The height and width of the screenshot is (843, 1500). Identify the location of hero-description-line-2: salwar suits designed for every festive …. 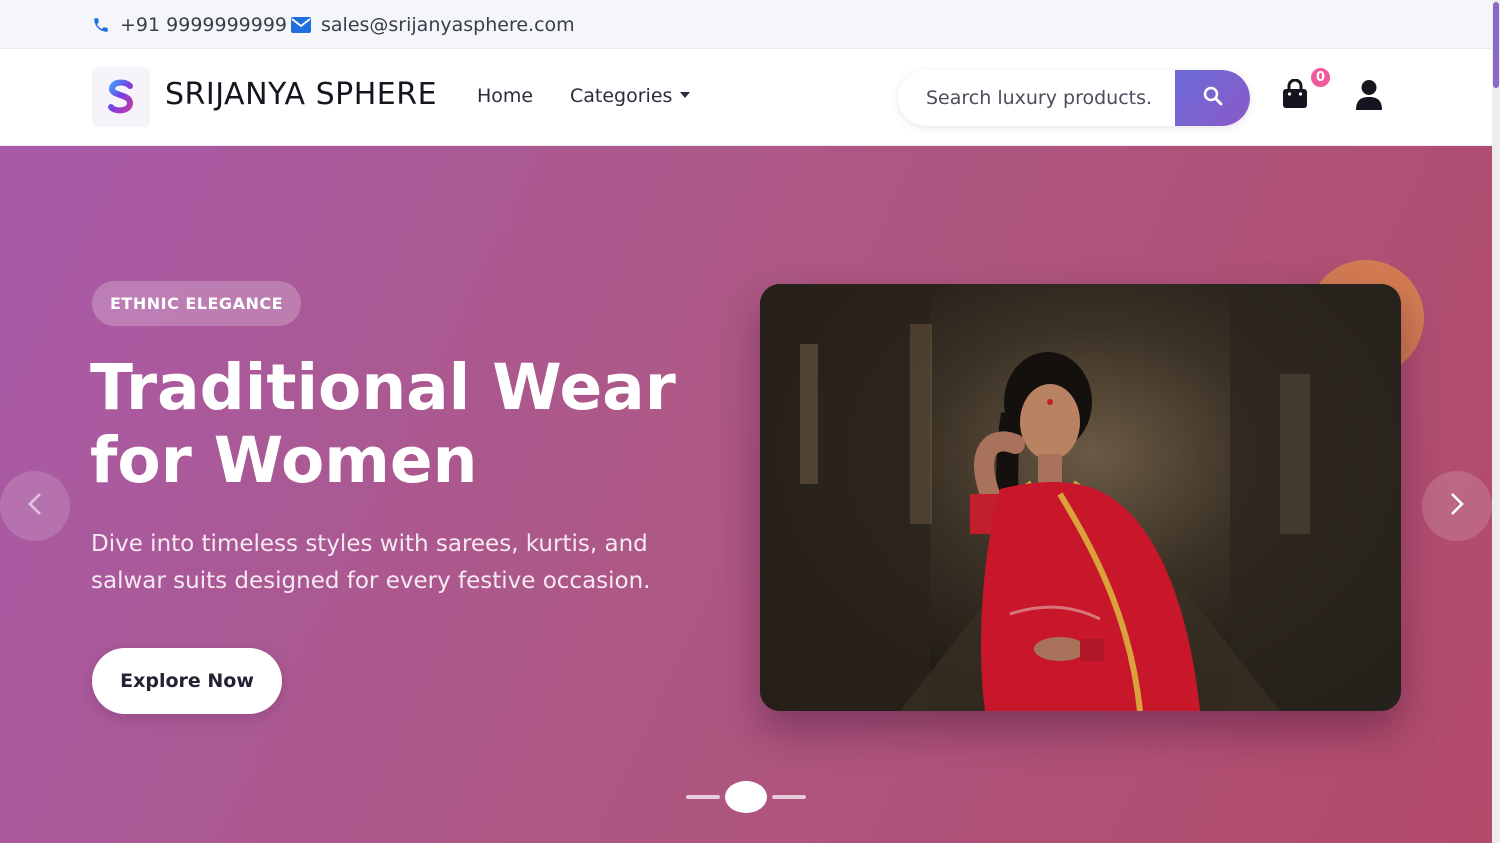
(371, 581).